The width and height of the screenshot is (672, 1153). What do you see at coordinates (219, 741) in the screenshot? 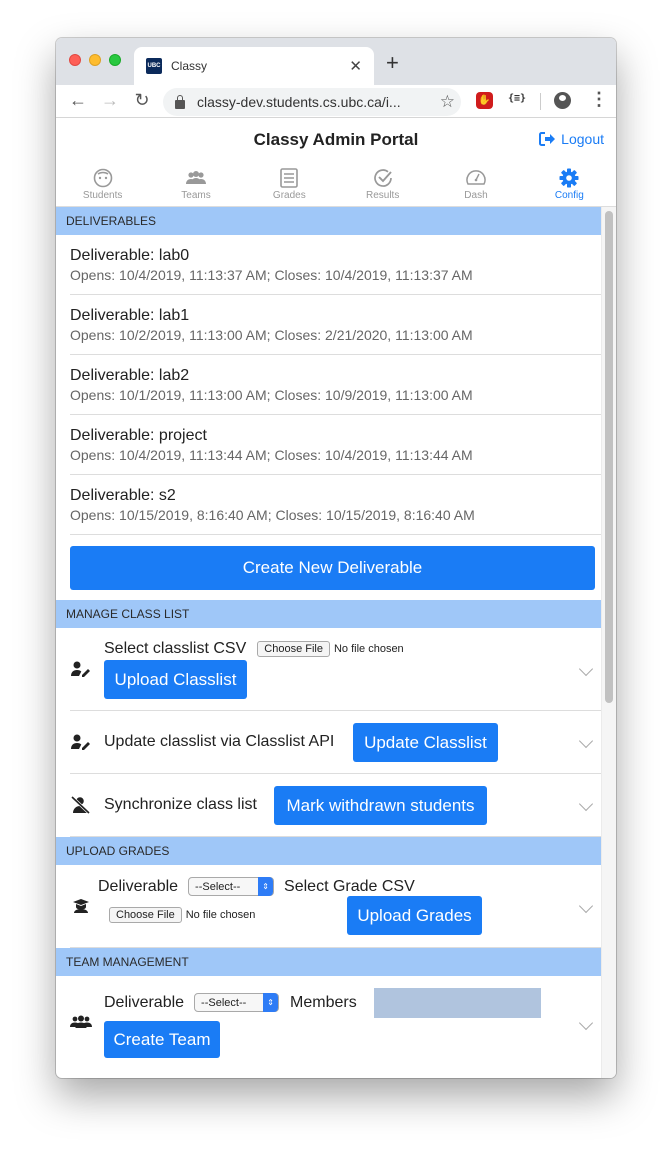
I see `classlist-api-label: Update classlist via Classlist API` at bounding box center [219, 741].